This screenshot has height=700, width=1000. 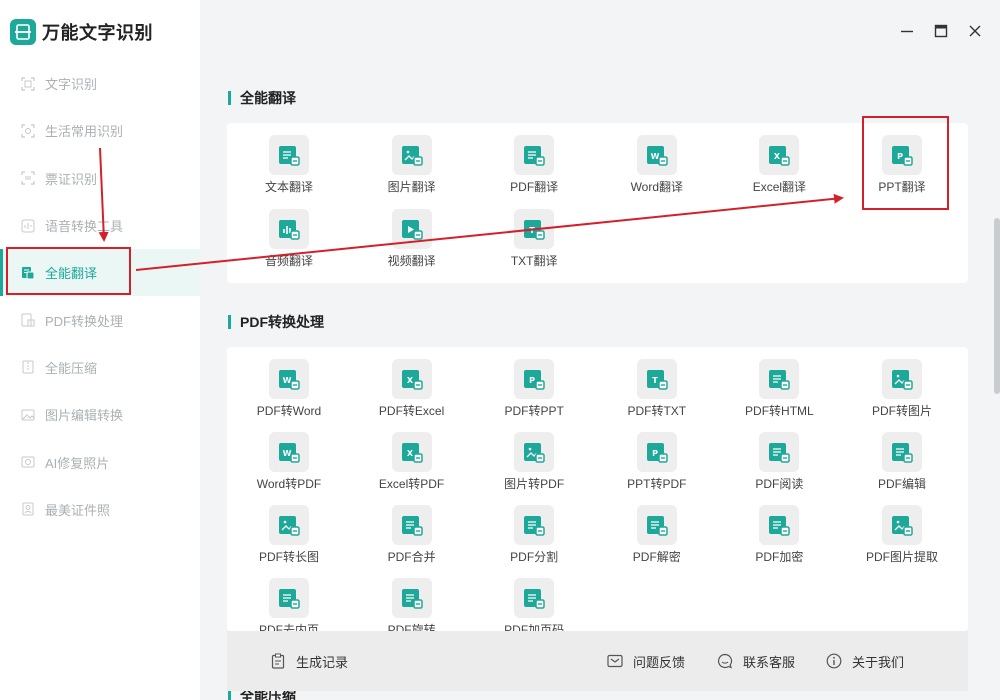 I want to click on tool-tile-pdf-encrypt: PDF加密, so click(x=779, y=540).